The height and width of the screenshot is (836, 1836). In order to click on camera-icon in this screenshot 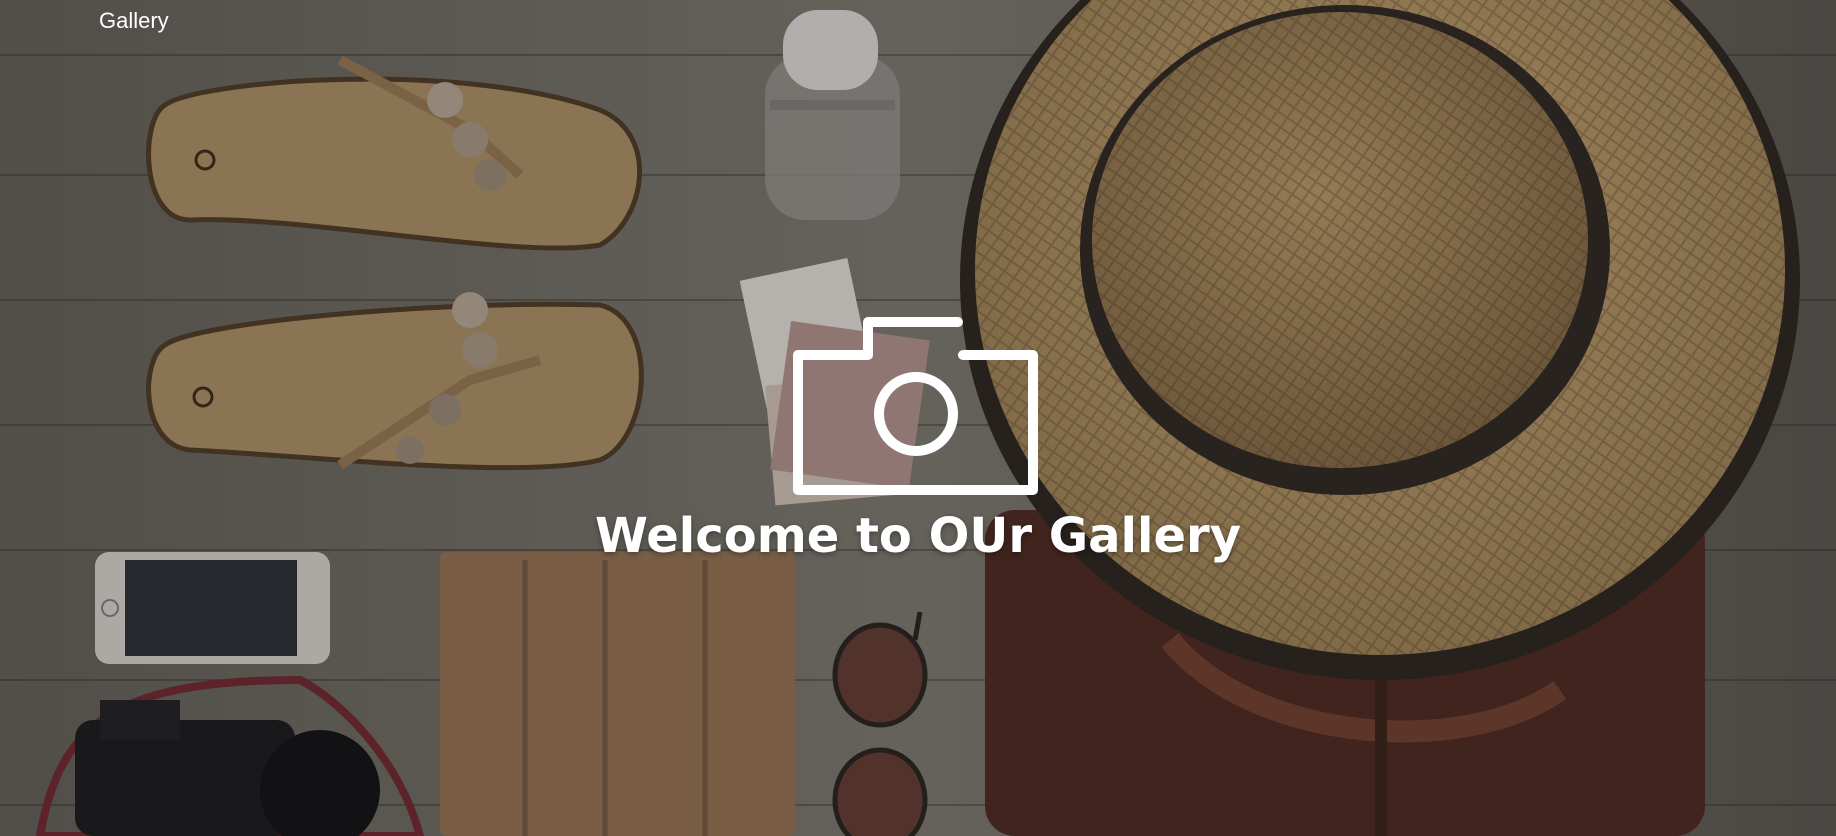, I will do `click(915, 406)`.